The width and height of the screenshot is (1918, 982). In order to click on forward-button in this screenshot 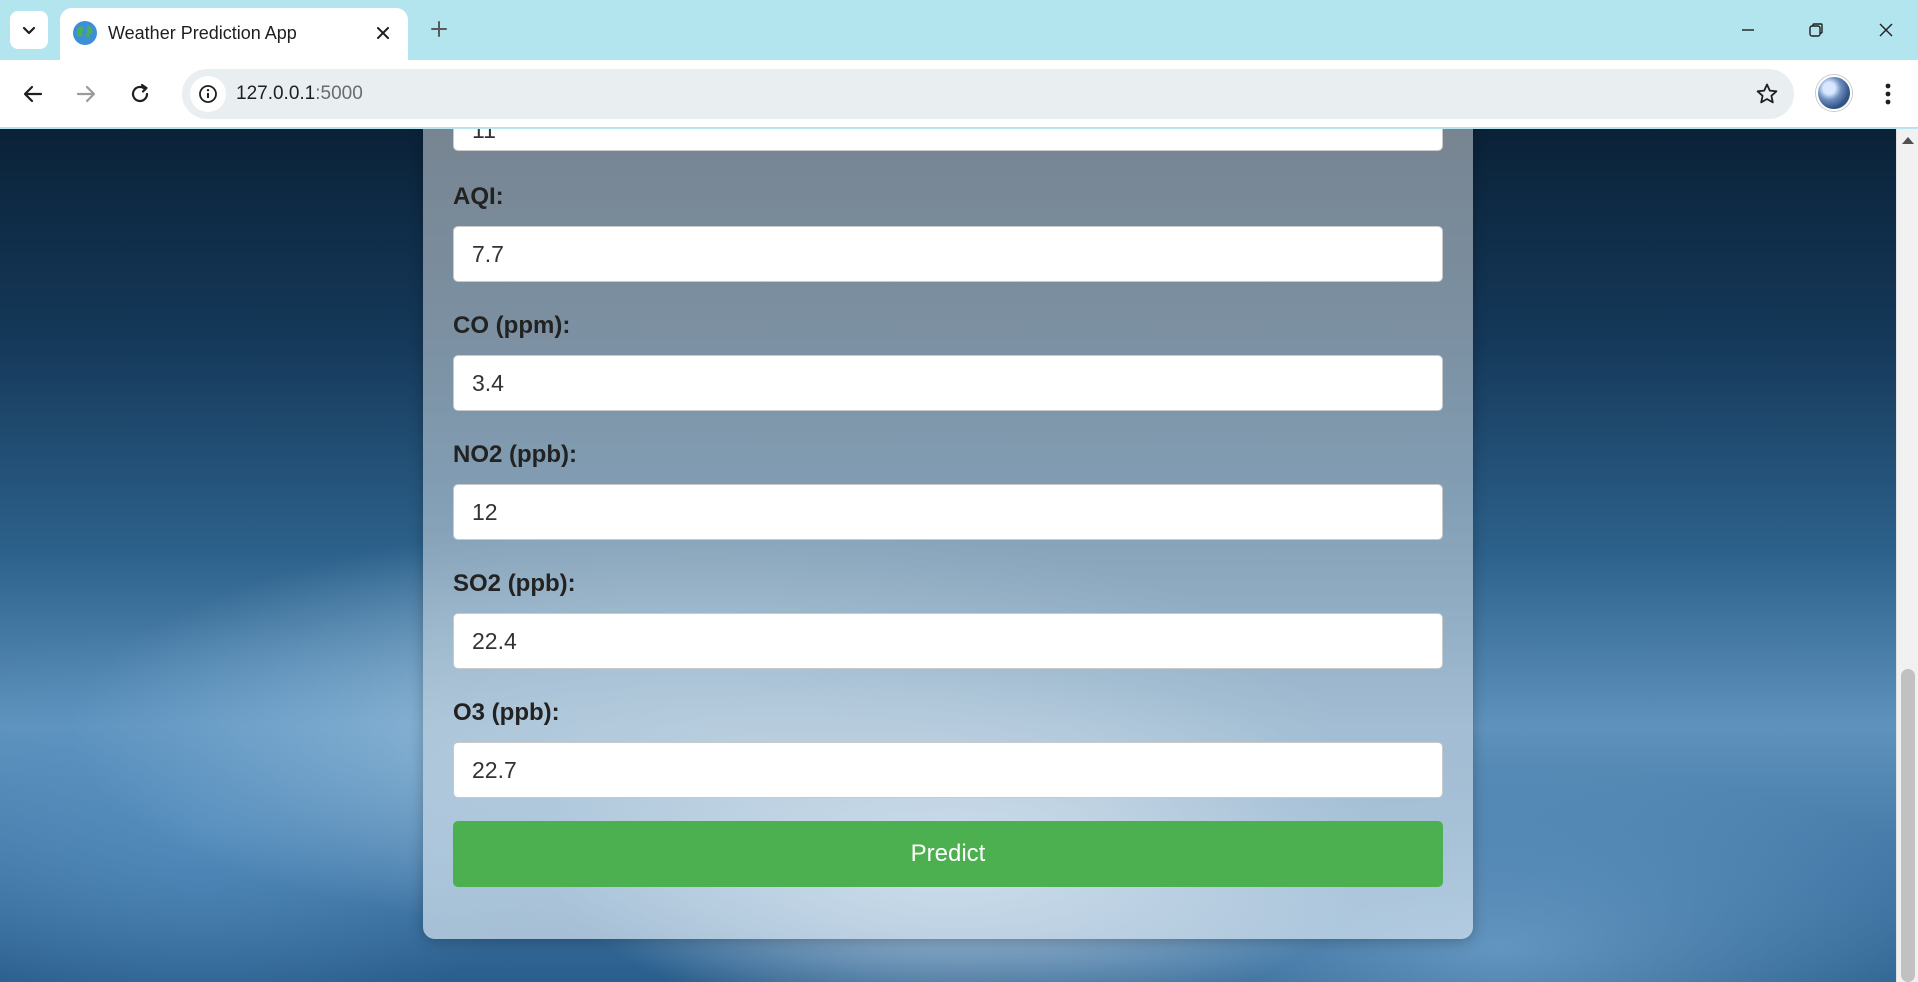, I will do `click(86, 94)`.